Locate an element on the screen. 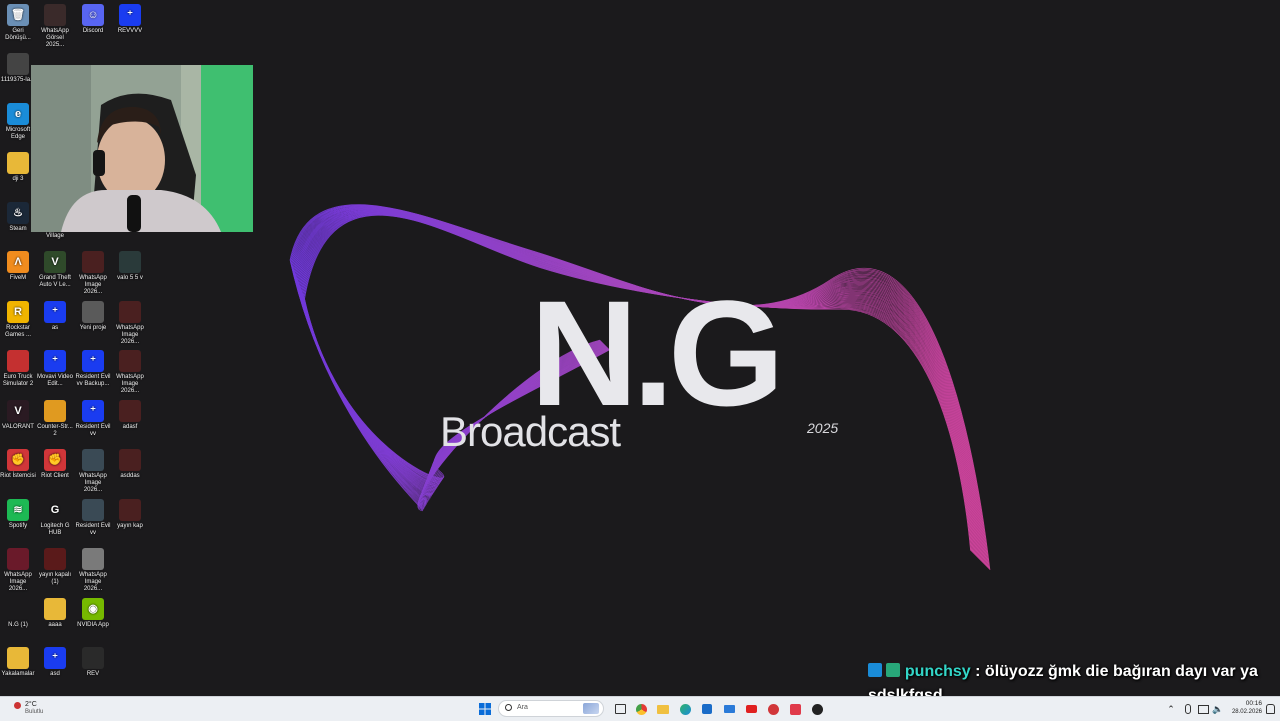  start-button is located at coordinates (485, 709).